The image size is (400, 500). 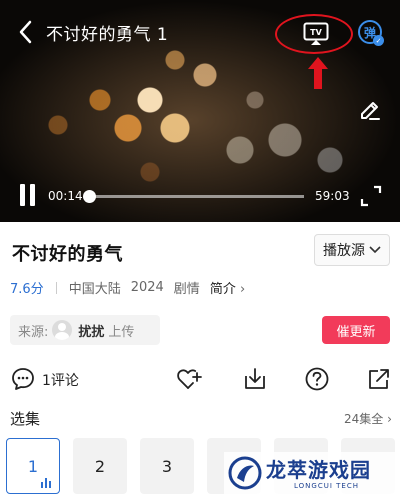 I want to click on episodes-count-link: 24集全 ›, so click(x=368, y=418).